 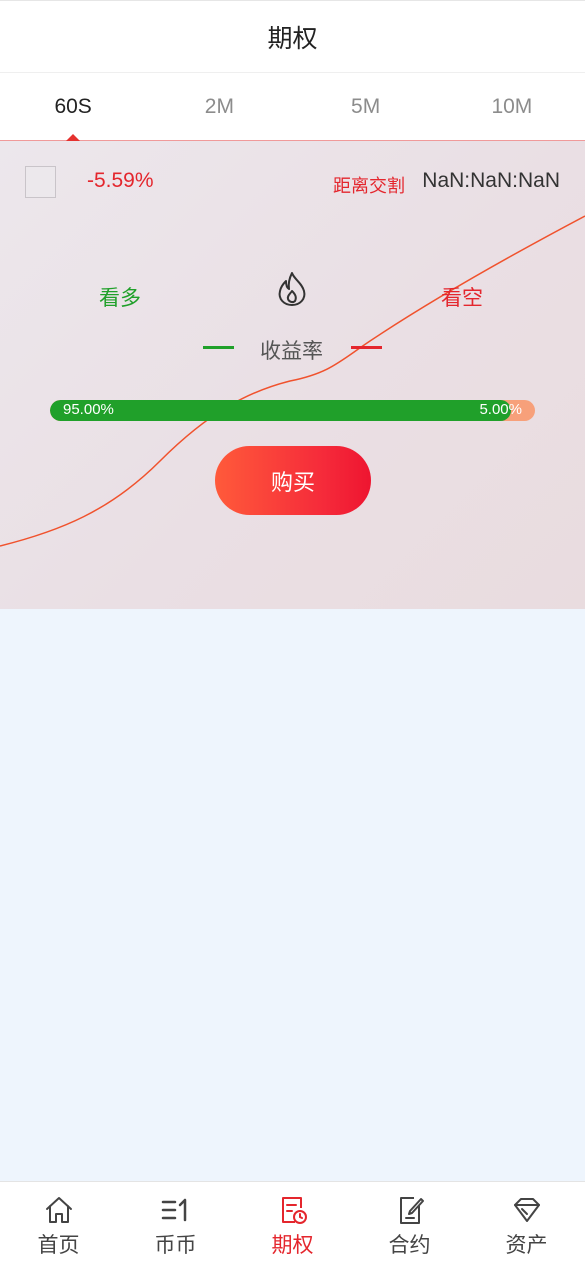 I want to click on tab-label: 5M, so click(x=366, y=106).